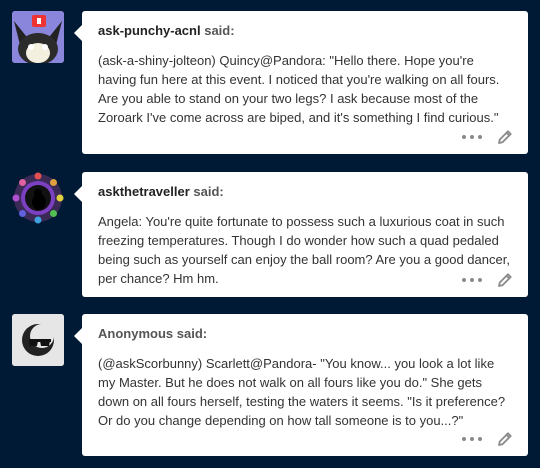 Image resolution: width=540 pixels, height=468 pixels. I want to click on punchy-cat-avatar-icon, so click(38, 37).